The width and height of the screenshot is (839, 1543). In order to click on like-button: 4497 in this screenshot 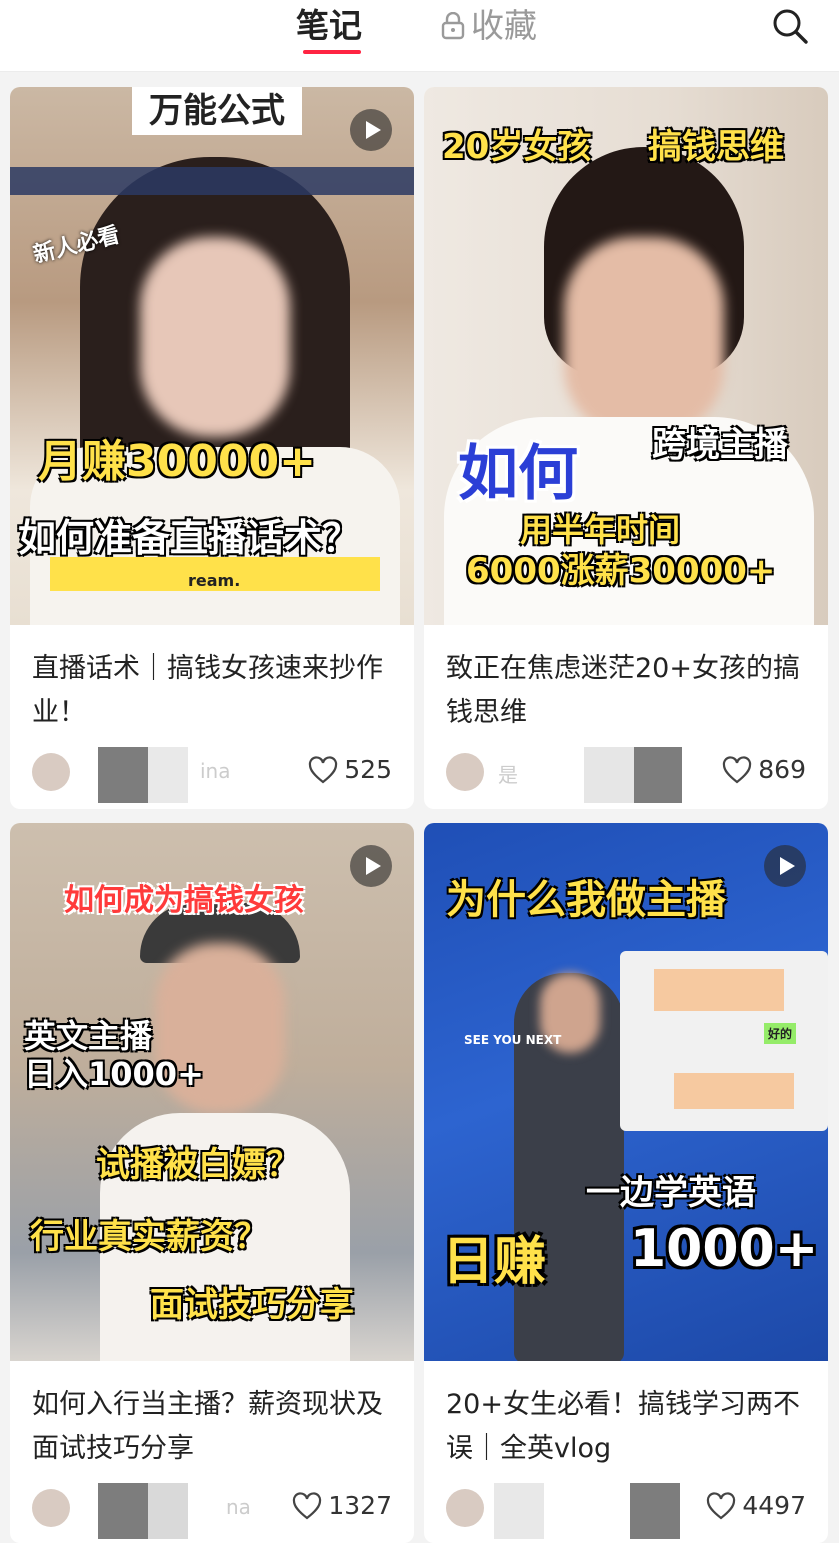, I will do `click(756, 1505)`.